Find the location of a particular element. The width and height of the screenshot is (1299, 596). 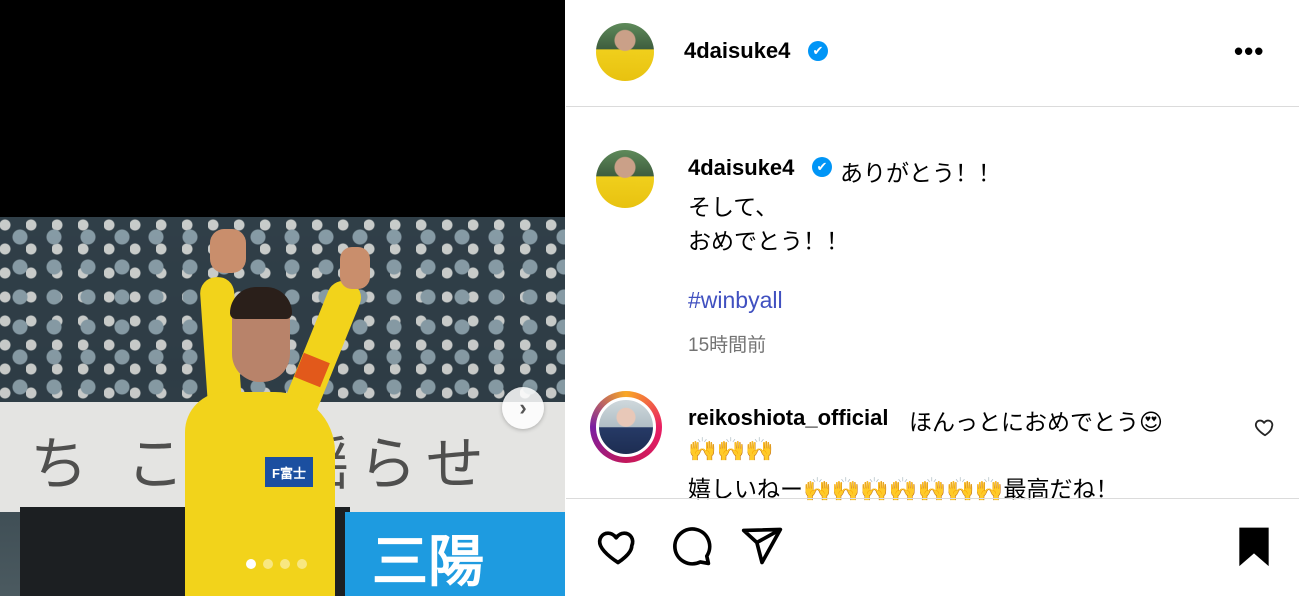

chevron-right-icon: › is located at coordinates (523, 407).